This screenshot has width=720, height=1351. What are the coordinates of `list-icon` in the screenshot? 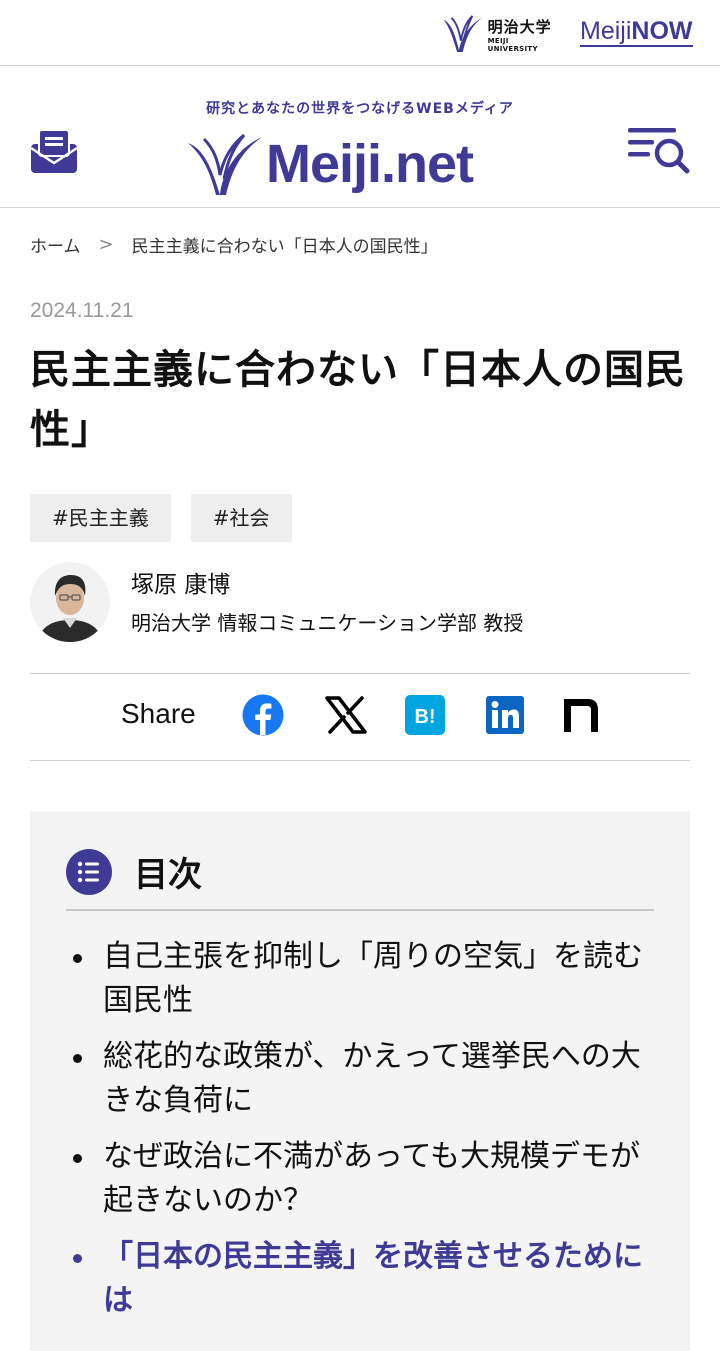 It's located at (89, 871).